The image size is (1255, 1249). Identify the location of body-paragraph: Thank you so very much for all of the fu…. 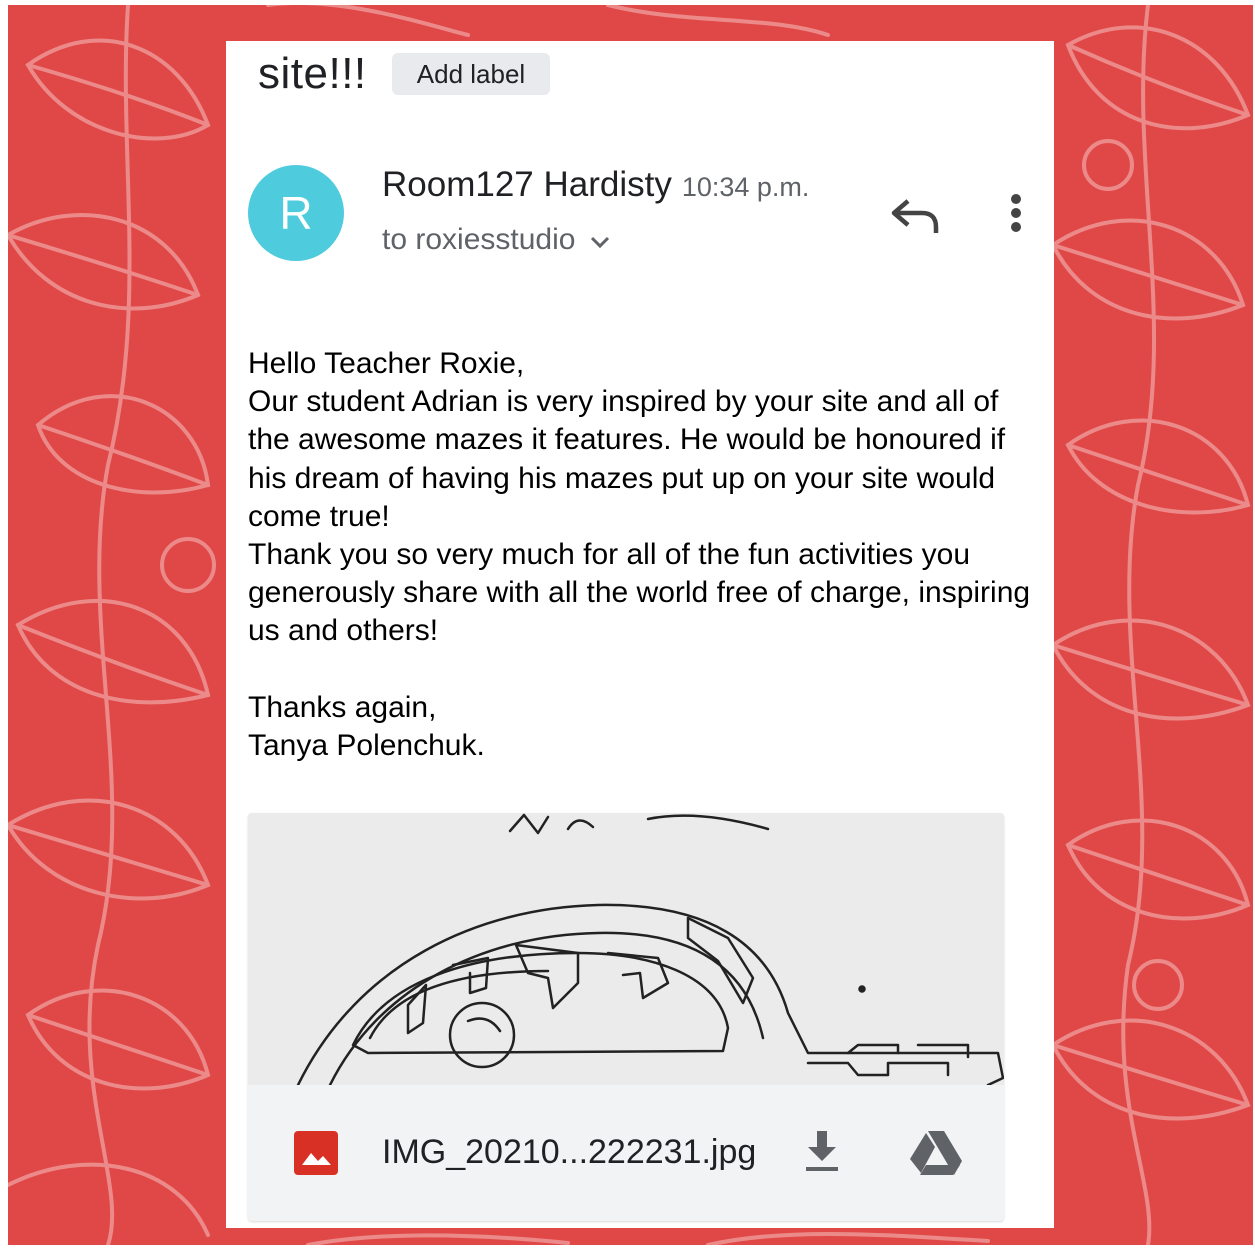
(639, 593).